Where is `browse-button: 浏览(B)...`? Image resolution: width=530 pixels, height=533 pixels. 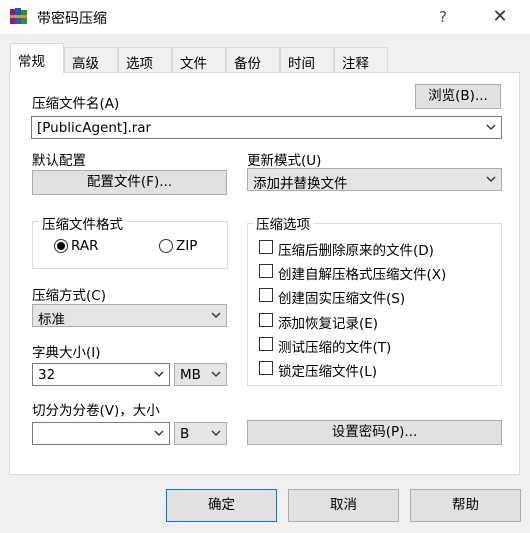
browse-button: 浏览(B)... is located at coordinates (458, 96).